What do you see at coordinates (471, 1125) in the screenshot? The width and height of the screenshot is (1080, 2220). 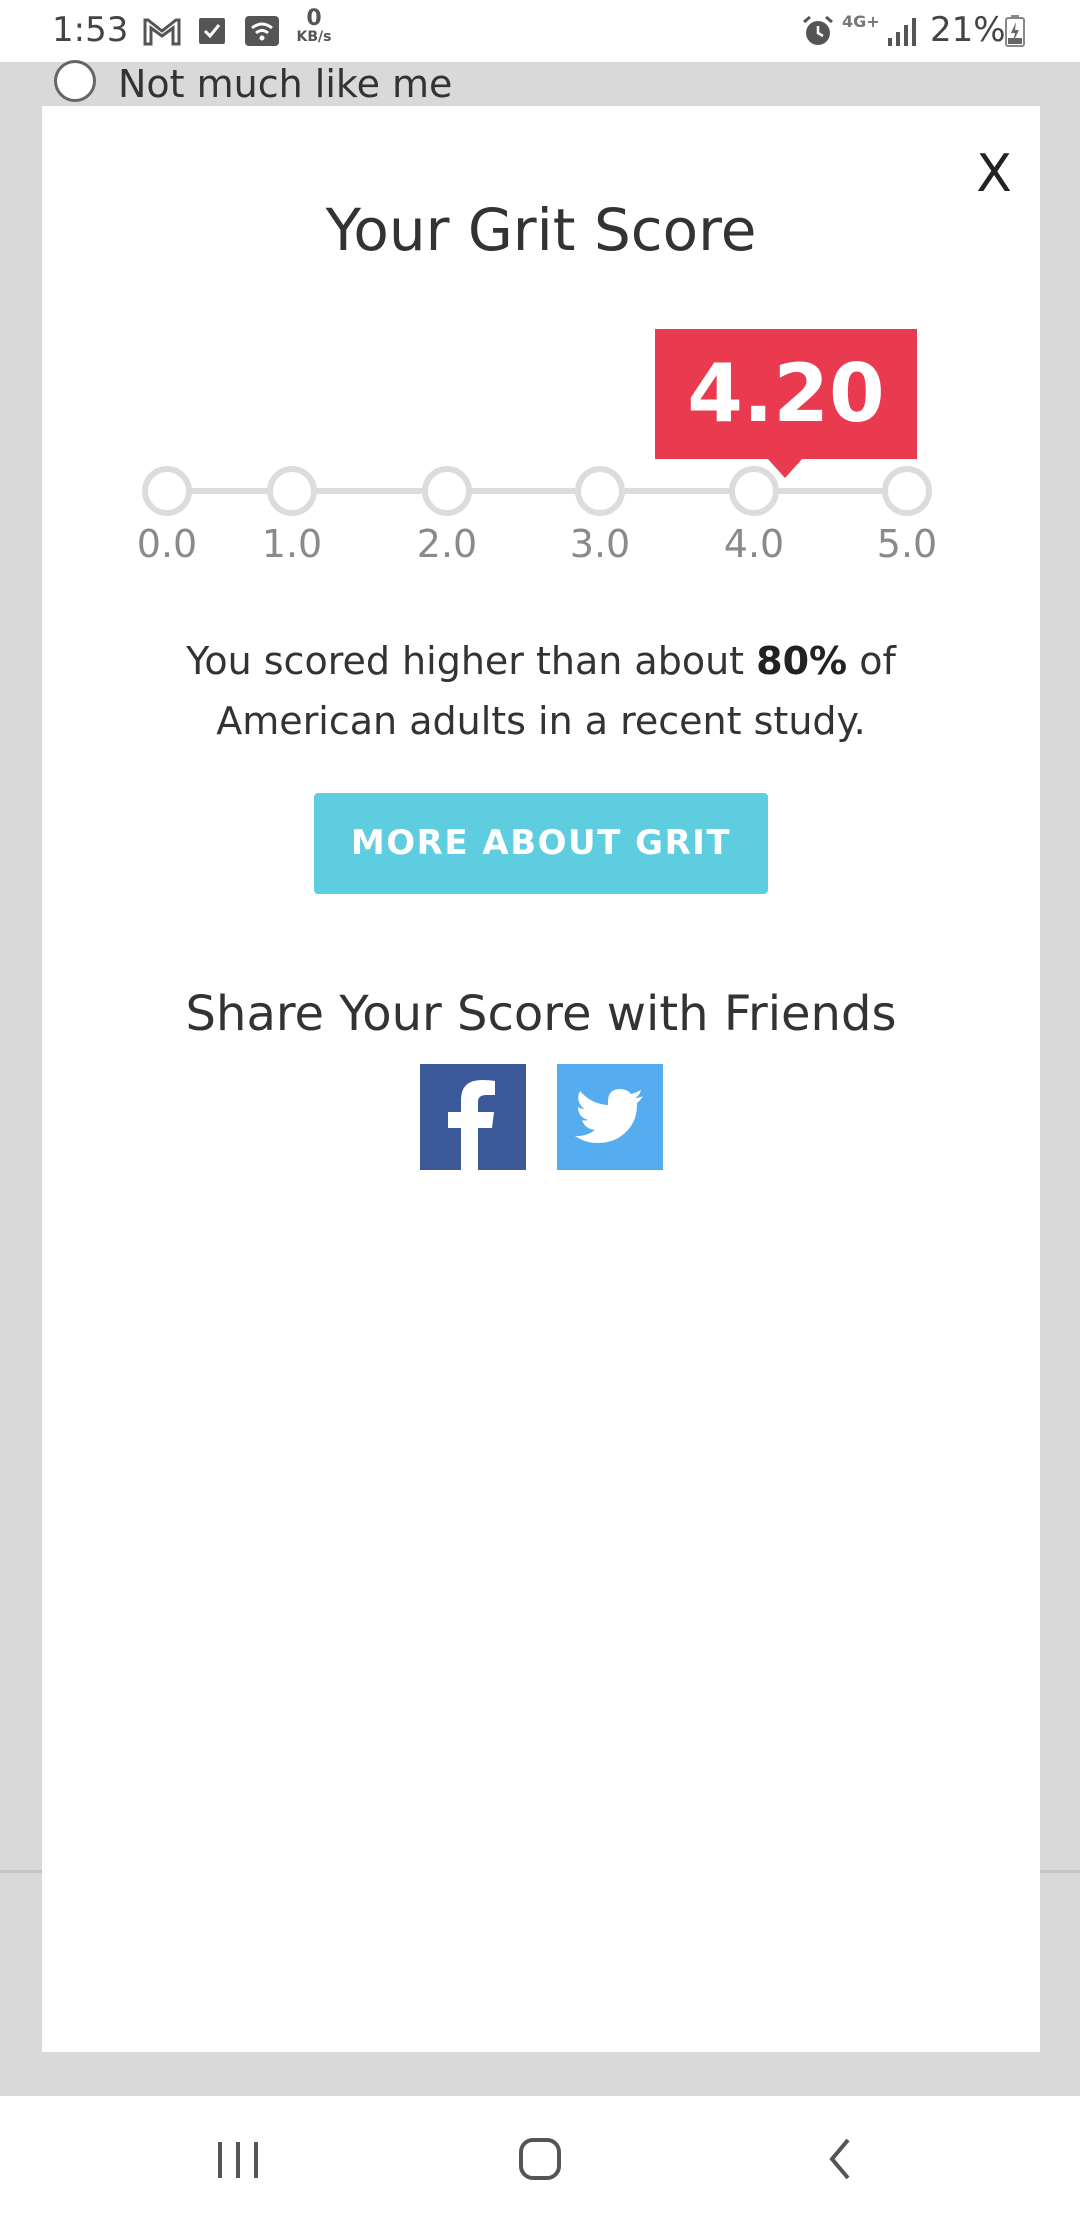 I see `facebook-icon` at bounding box center [471, 1125].